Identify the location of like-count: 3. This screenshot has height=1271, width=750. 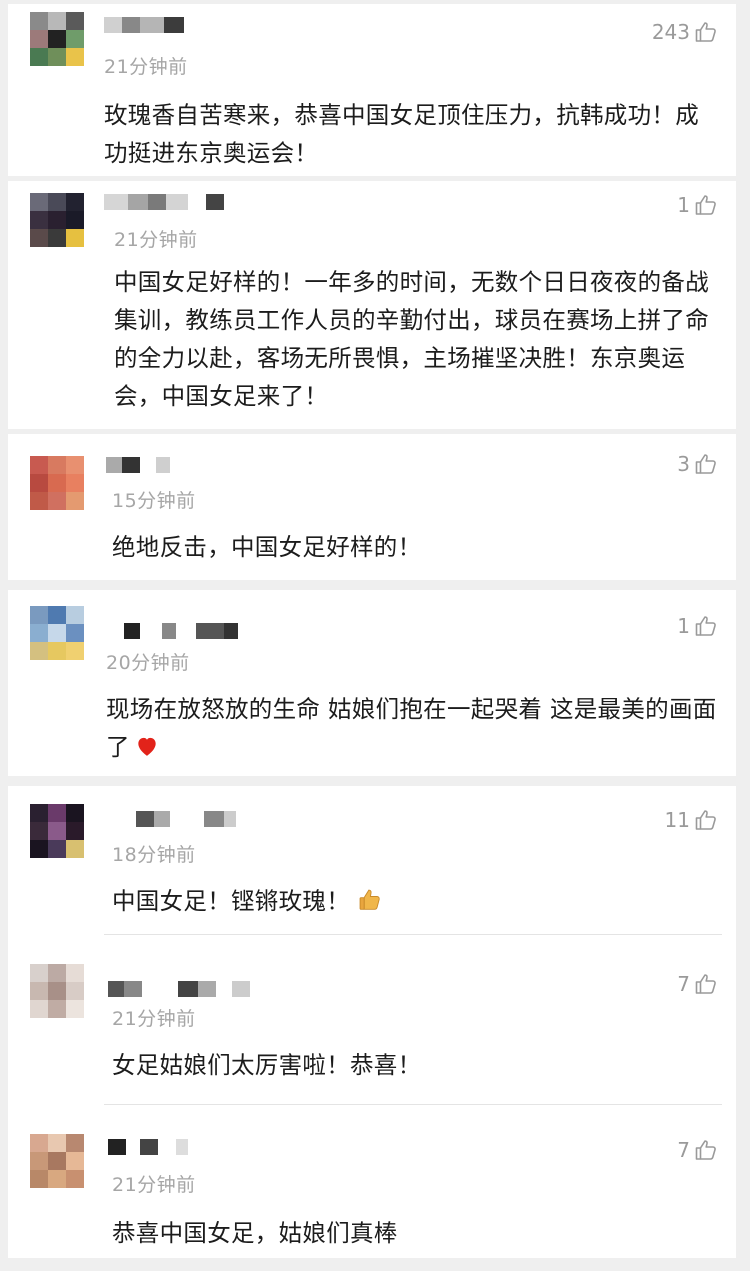
(683, 464).